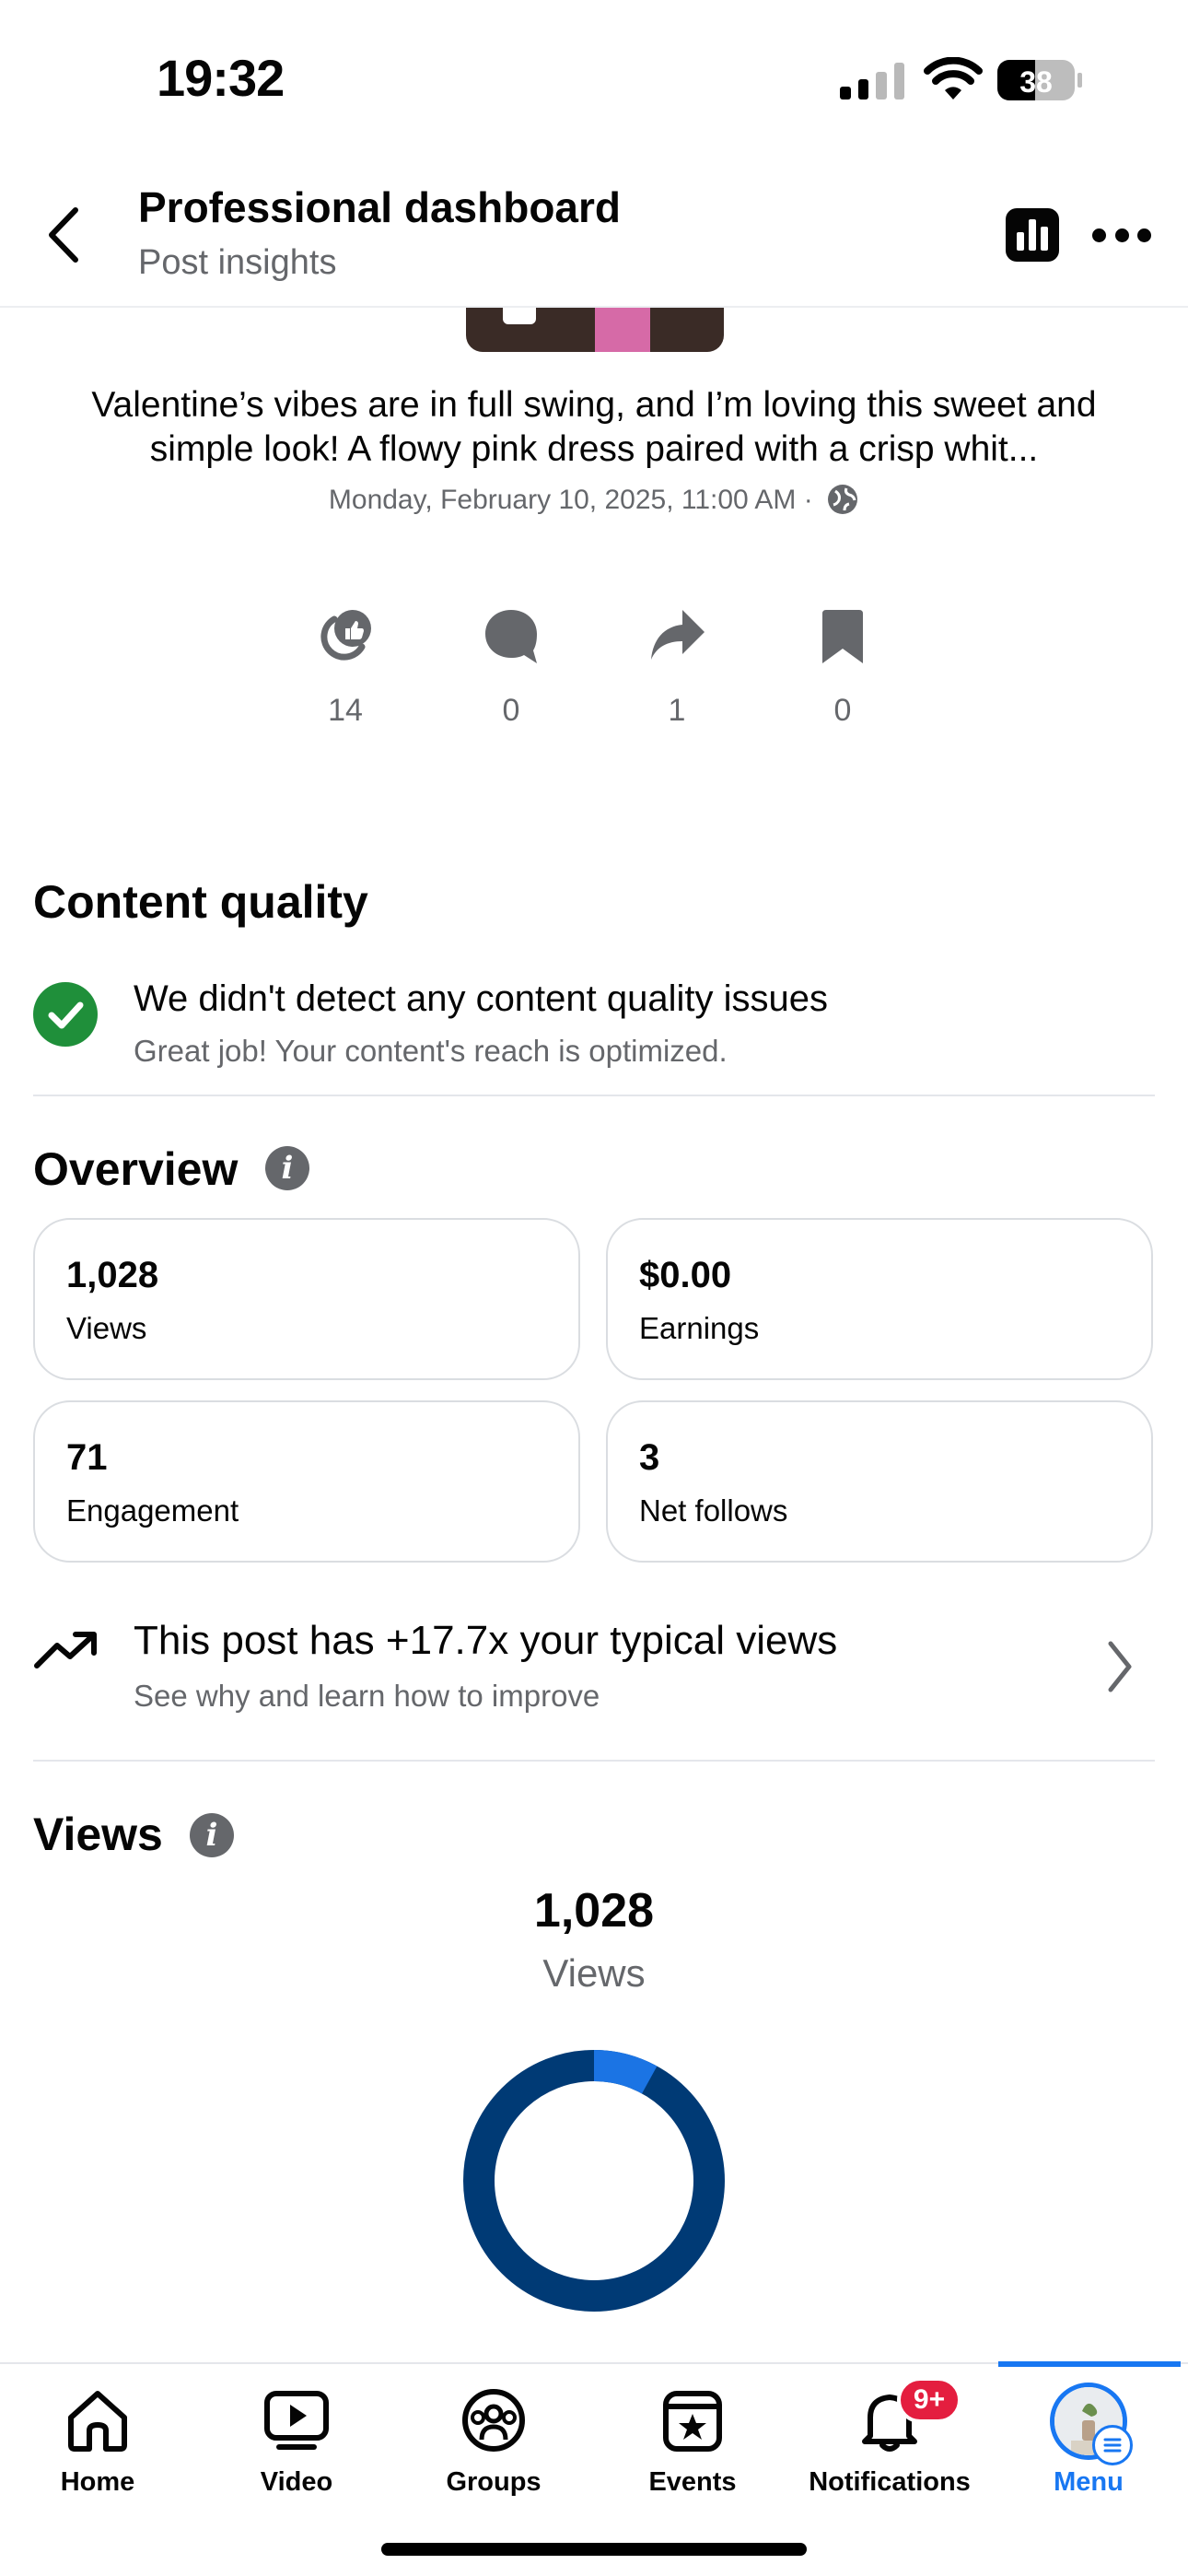 This screenshot has width=1188, height=2576. Describe the element at coordinates (843, 499) in the screenshot. I see `globe-icon` at that location.